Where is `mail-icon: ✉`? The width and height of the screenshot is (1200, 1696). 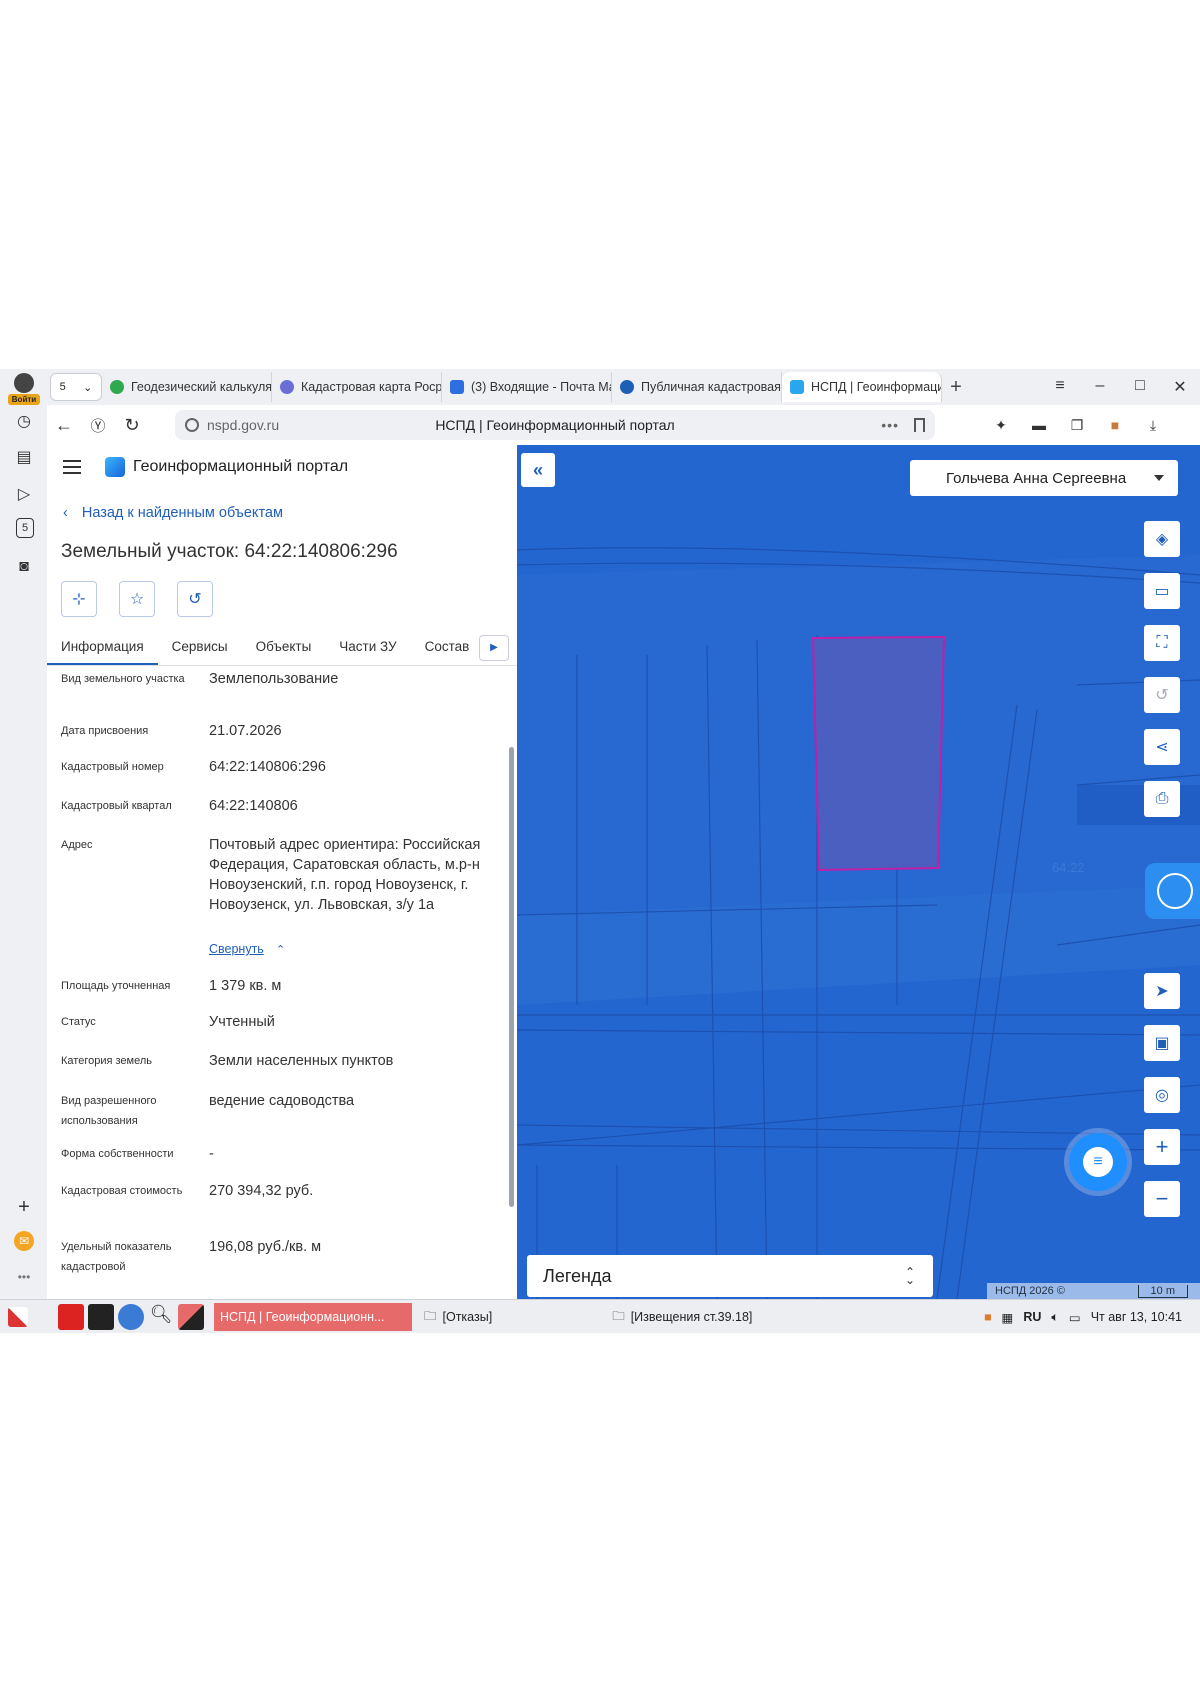
mail-icon: ✉ is located at coordinates (24, 1241).